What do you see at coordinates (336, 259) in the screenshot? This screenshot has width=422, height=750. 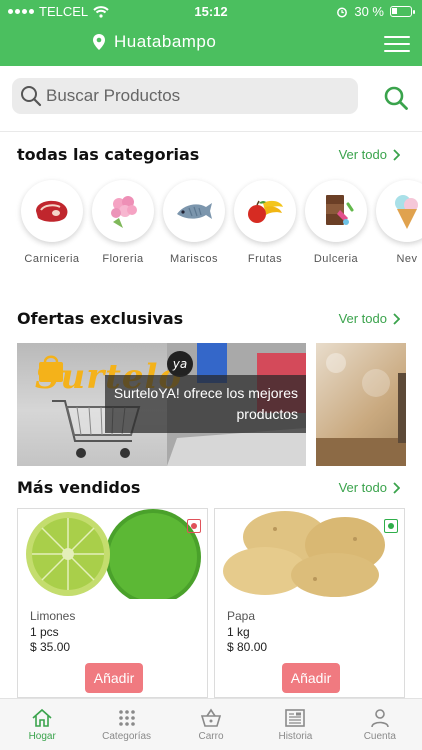 I see `category-label: Dulceria` at bounding box center [336, 259].